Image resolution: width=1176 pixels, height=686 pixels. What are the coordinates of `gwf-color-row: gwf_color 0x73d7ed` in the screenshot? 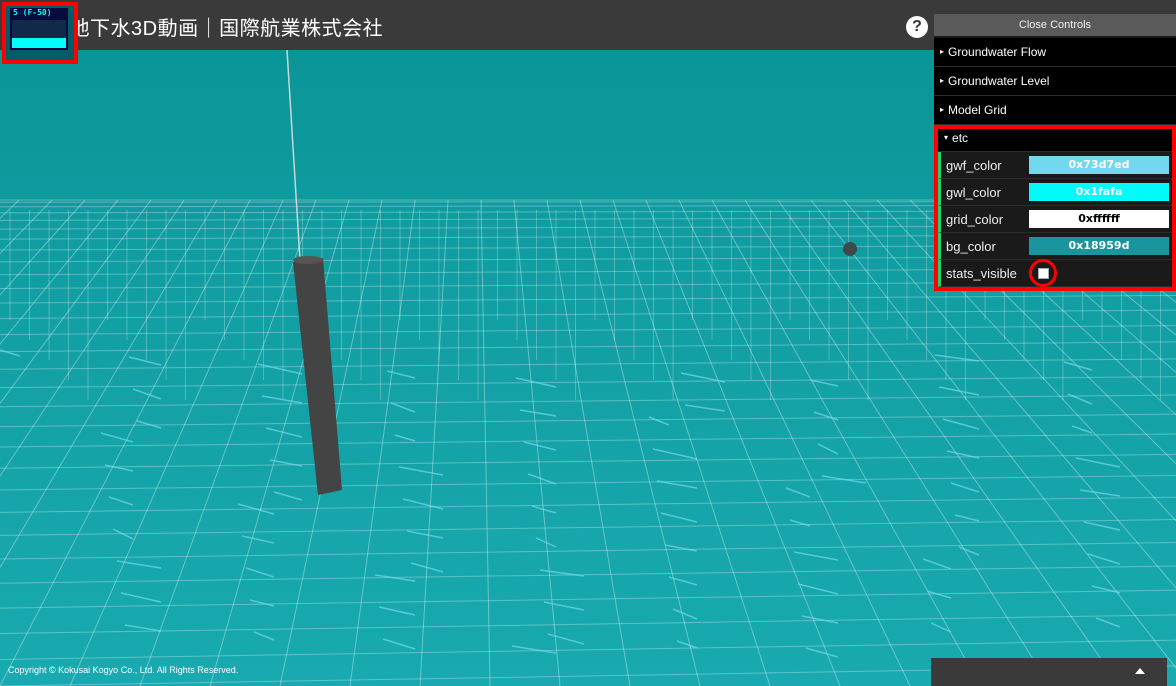 It's located at (1055, 165).